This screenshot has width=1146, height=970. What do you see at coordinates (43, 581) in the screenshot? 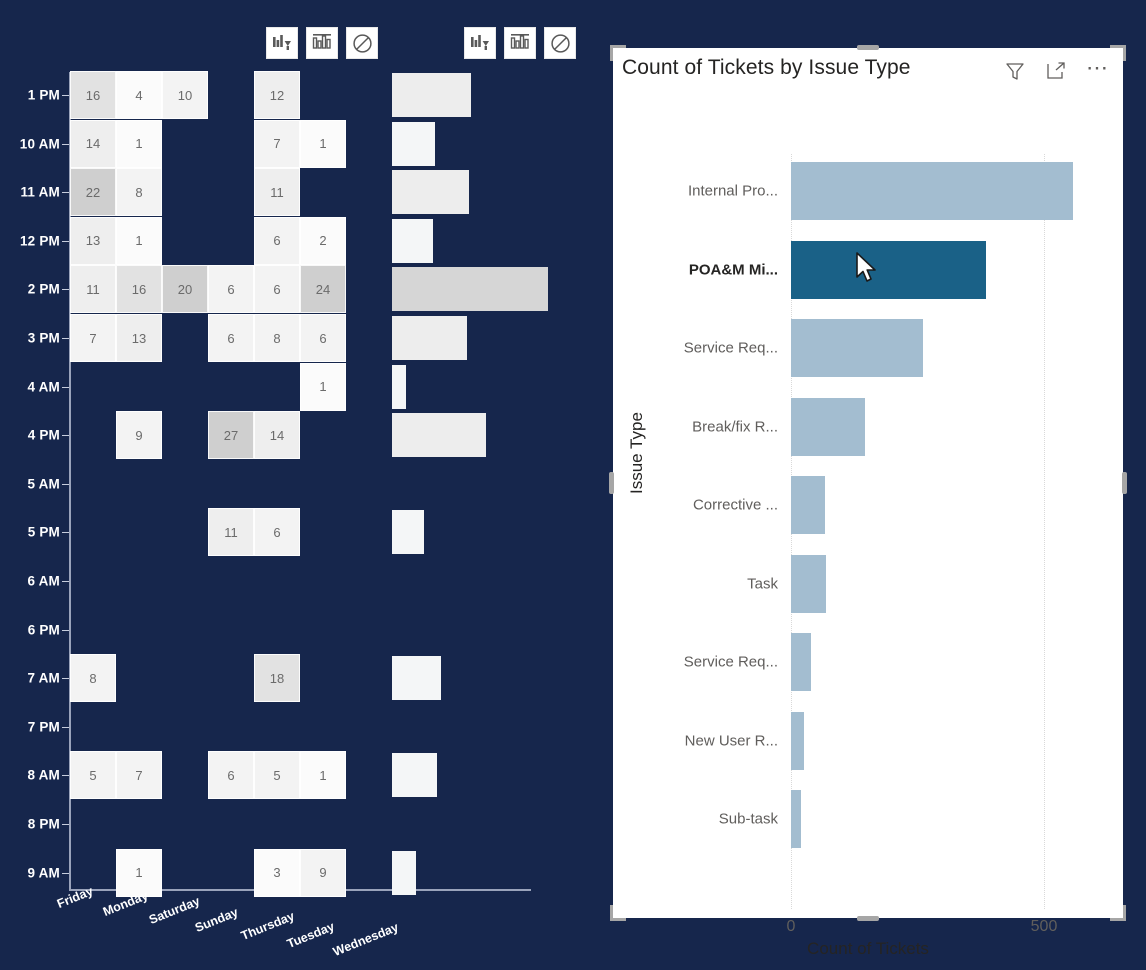
I see `y-axis-label: 6 AM` at bounding box center [43, 581].